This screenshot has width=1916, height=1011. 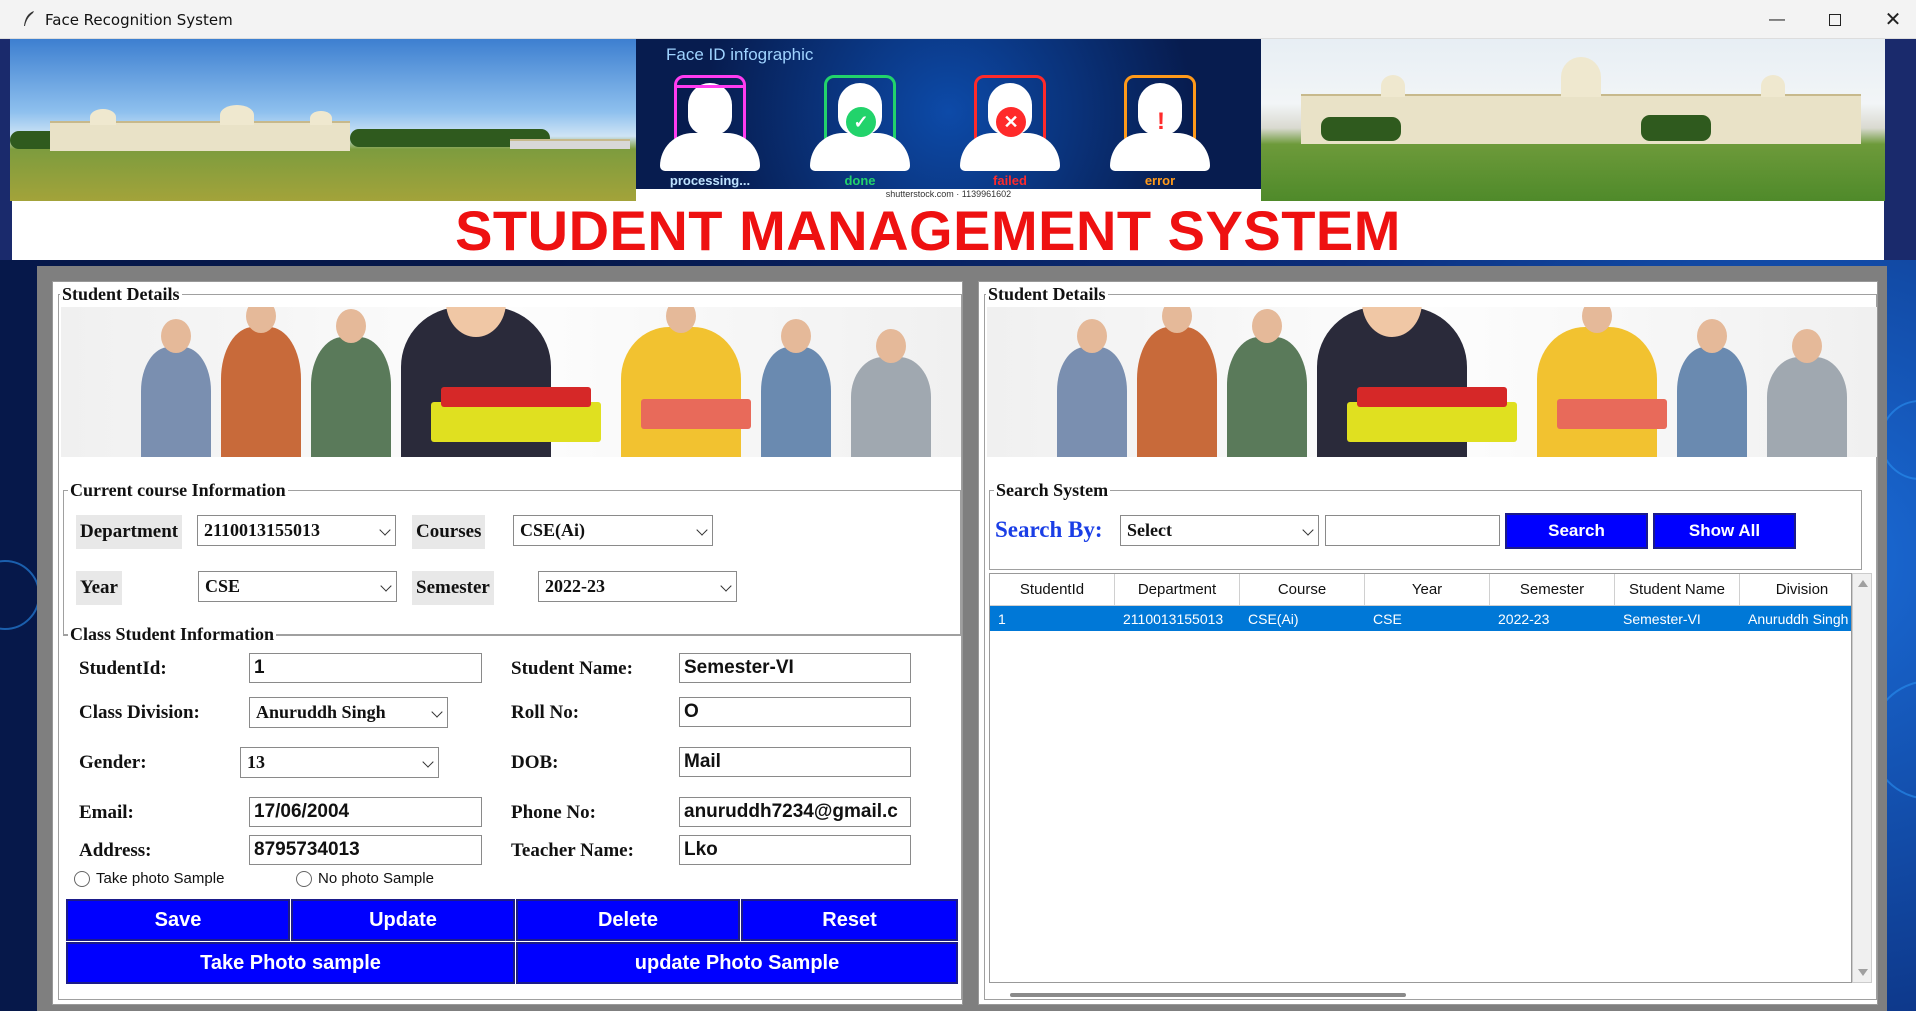 What do you see at coordinates (323, 120) in the screenshot?
I see `campus-image-left` at bounding box center [323, 120].